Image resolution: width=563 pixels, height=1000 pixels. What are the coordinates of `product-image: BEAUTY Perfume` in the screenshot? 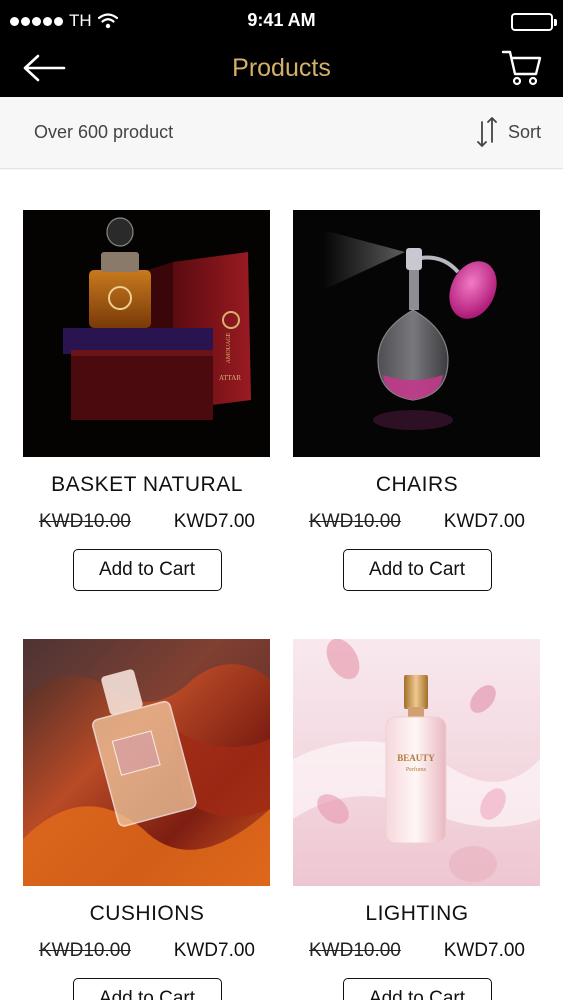 It's located at (416, 762).